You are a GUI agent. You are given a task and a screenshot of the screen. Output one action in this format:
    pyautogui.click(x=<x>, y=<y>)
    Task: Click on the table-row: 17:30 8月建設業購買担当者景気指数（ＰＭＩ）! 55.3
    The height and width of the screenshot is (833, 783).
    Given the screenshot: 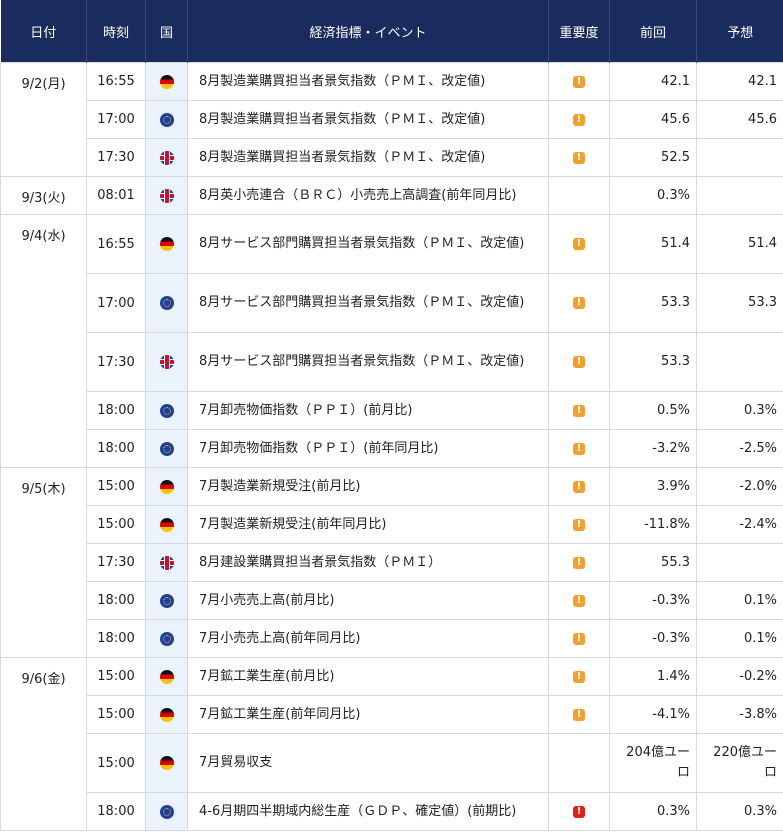 What is the action you would take?
    pyautogui.click(x=392, y=562)
    